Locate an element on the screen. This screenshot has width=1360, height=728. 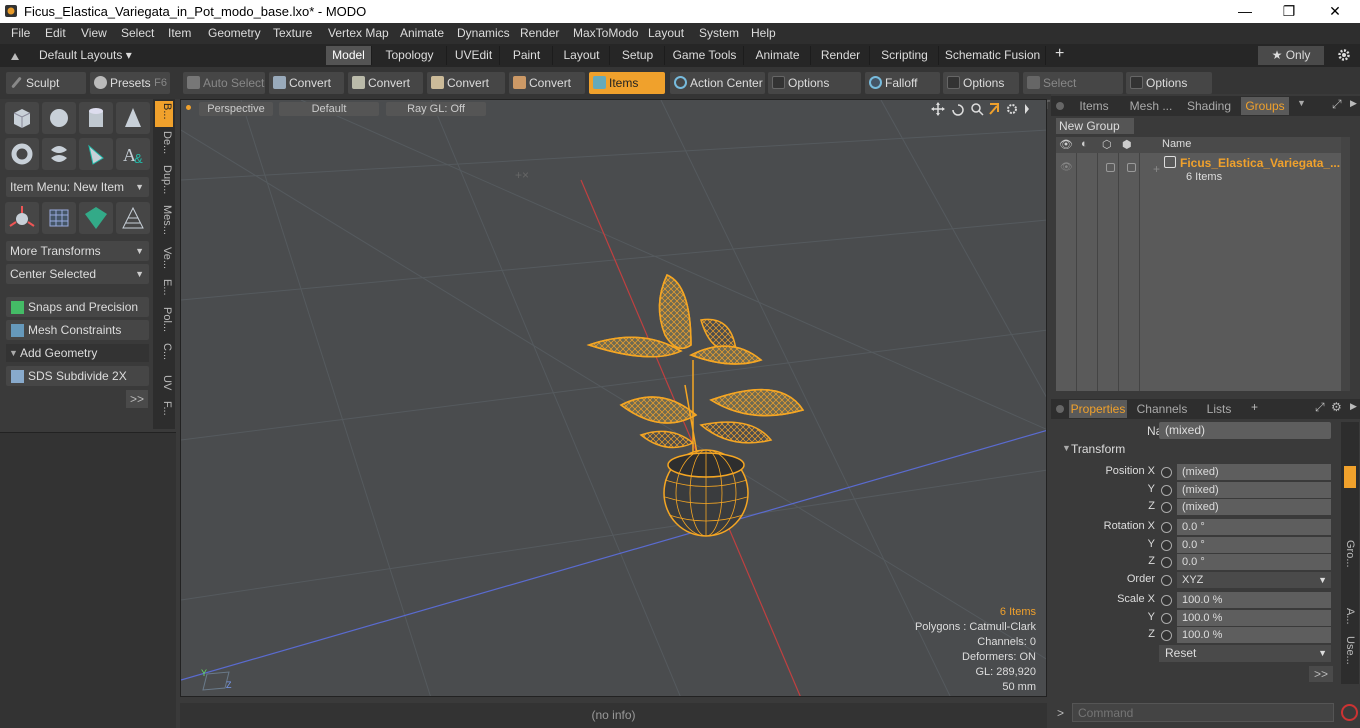
row-eye-icon: 👁 is located at coordinates (1066, 167).